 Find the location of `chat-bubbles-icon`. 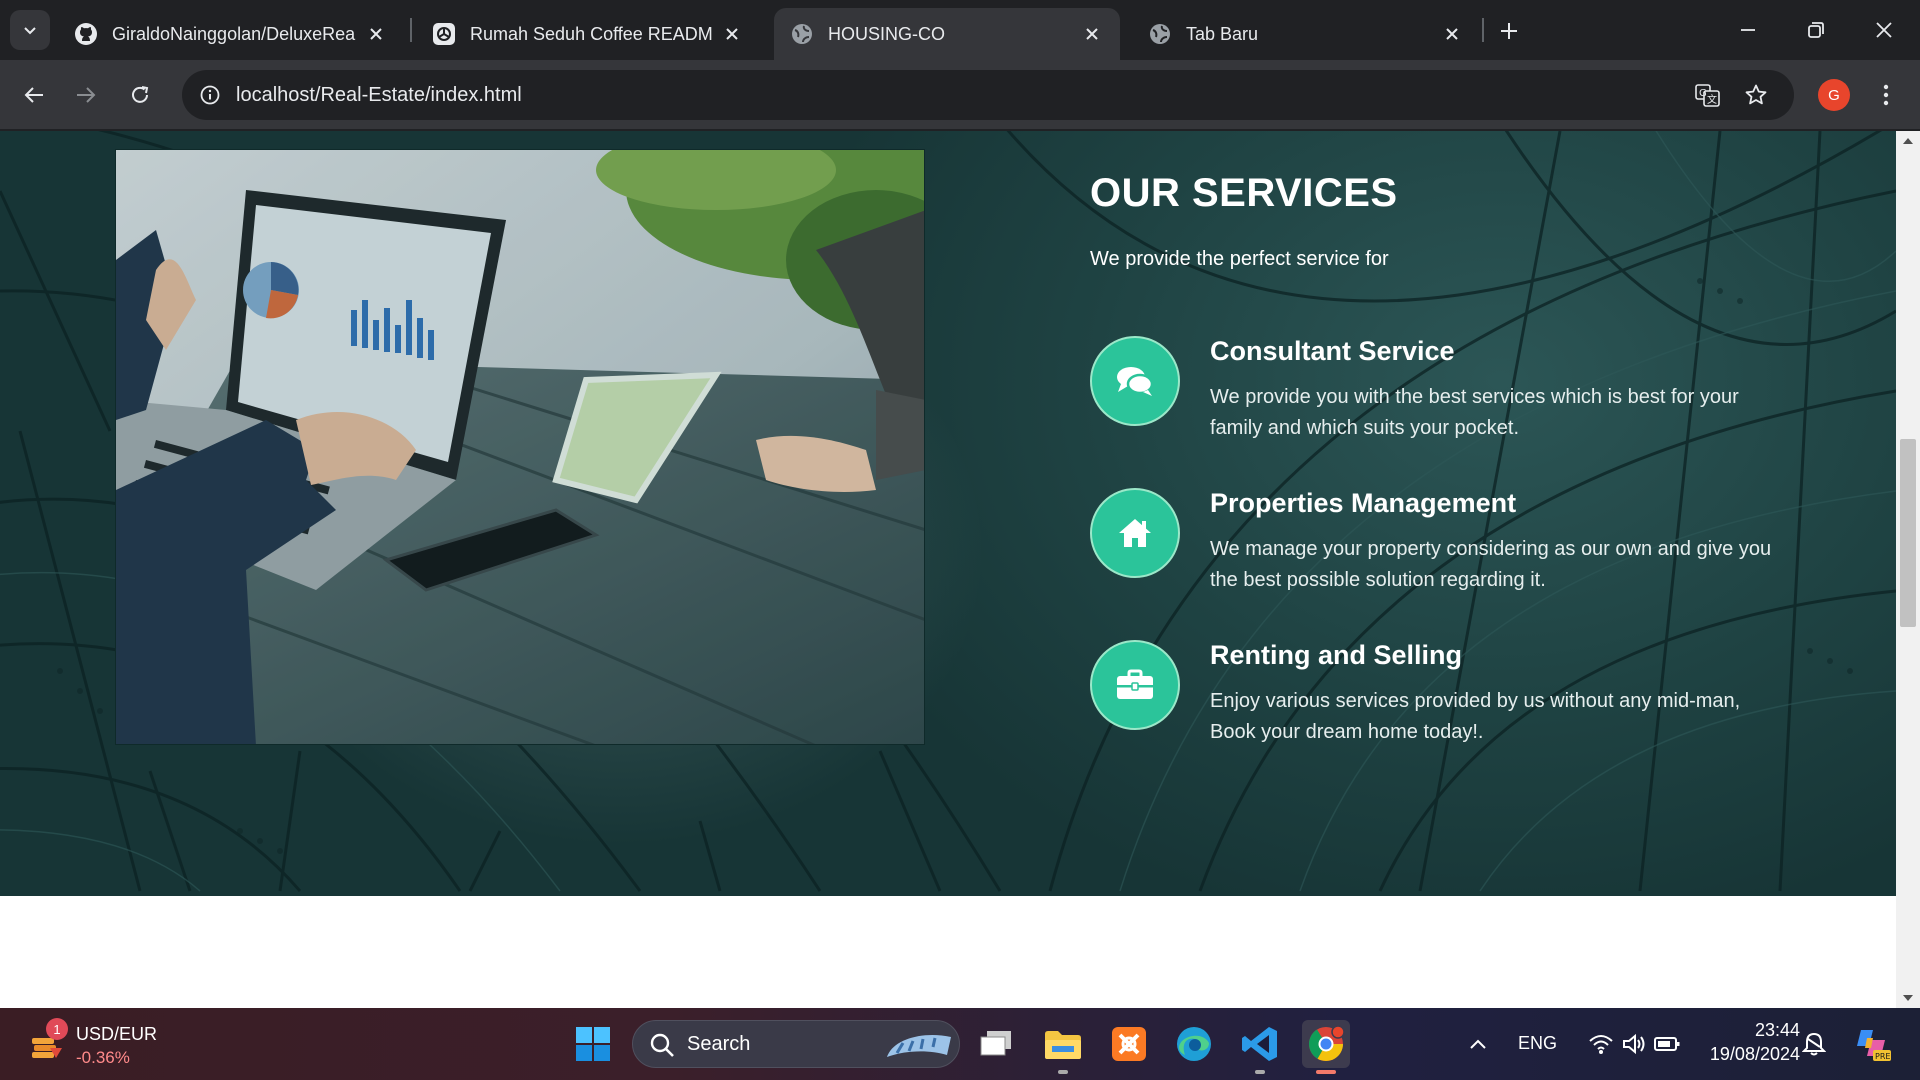

chat-bubbles-icon is located at coordinates (1135, 381).